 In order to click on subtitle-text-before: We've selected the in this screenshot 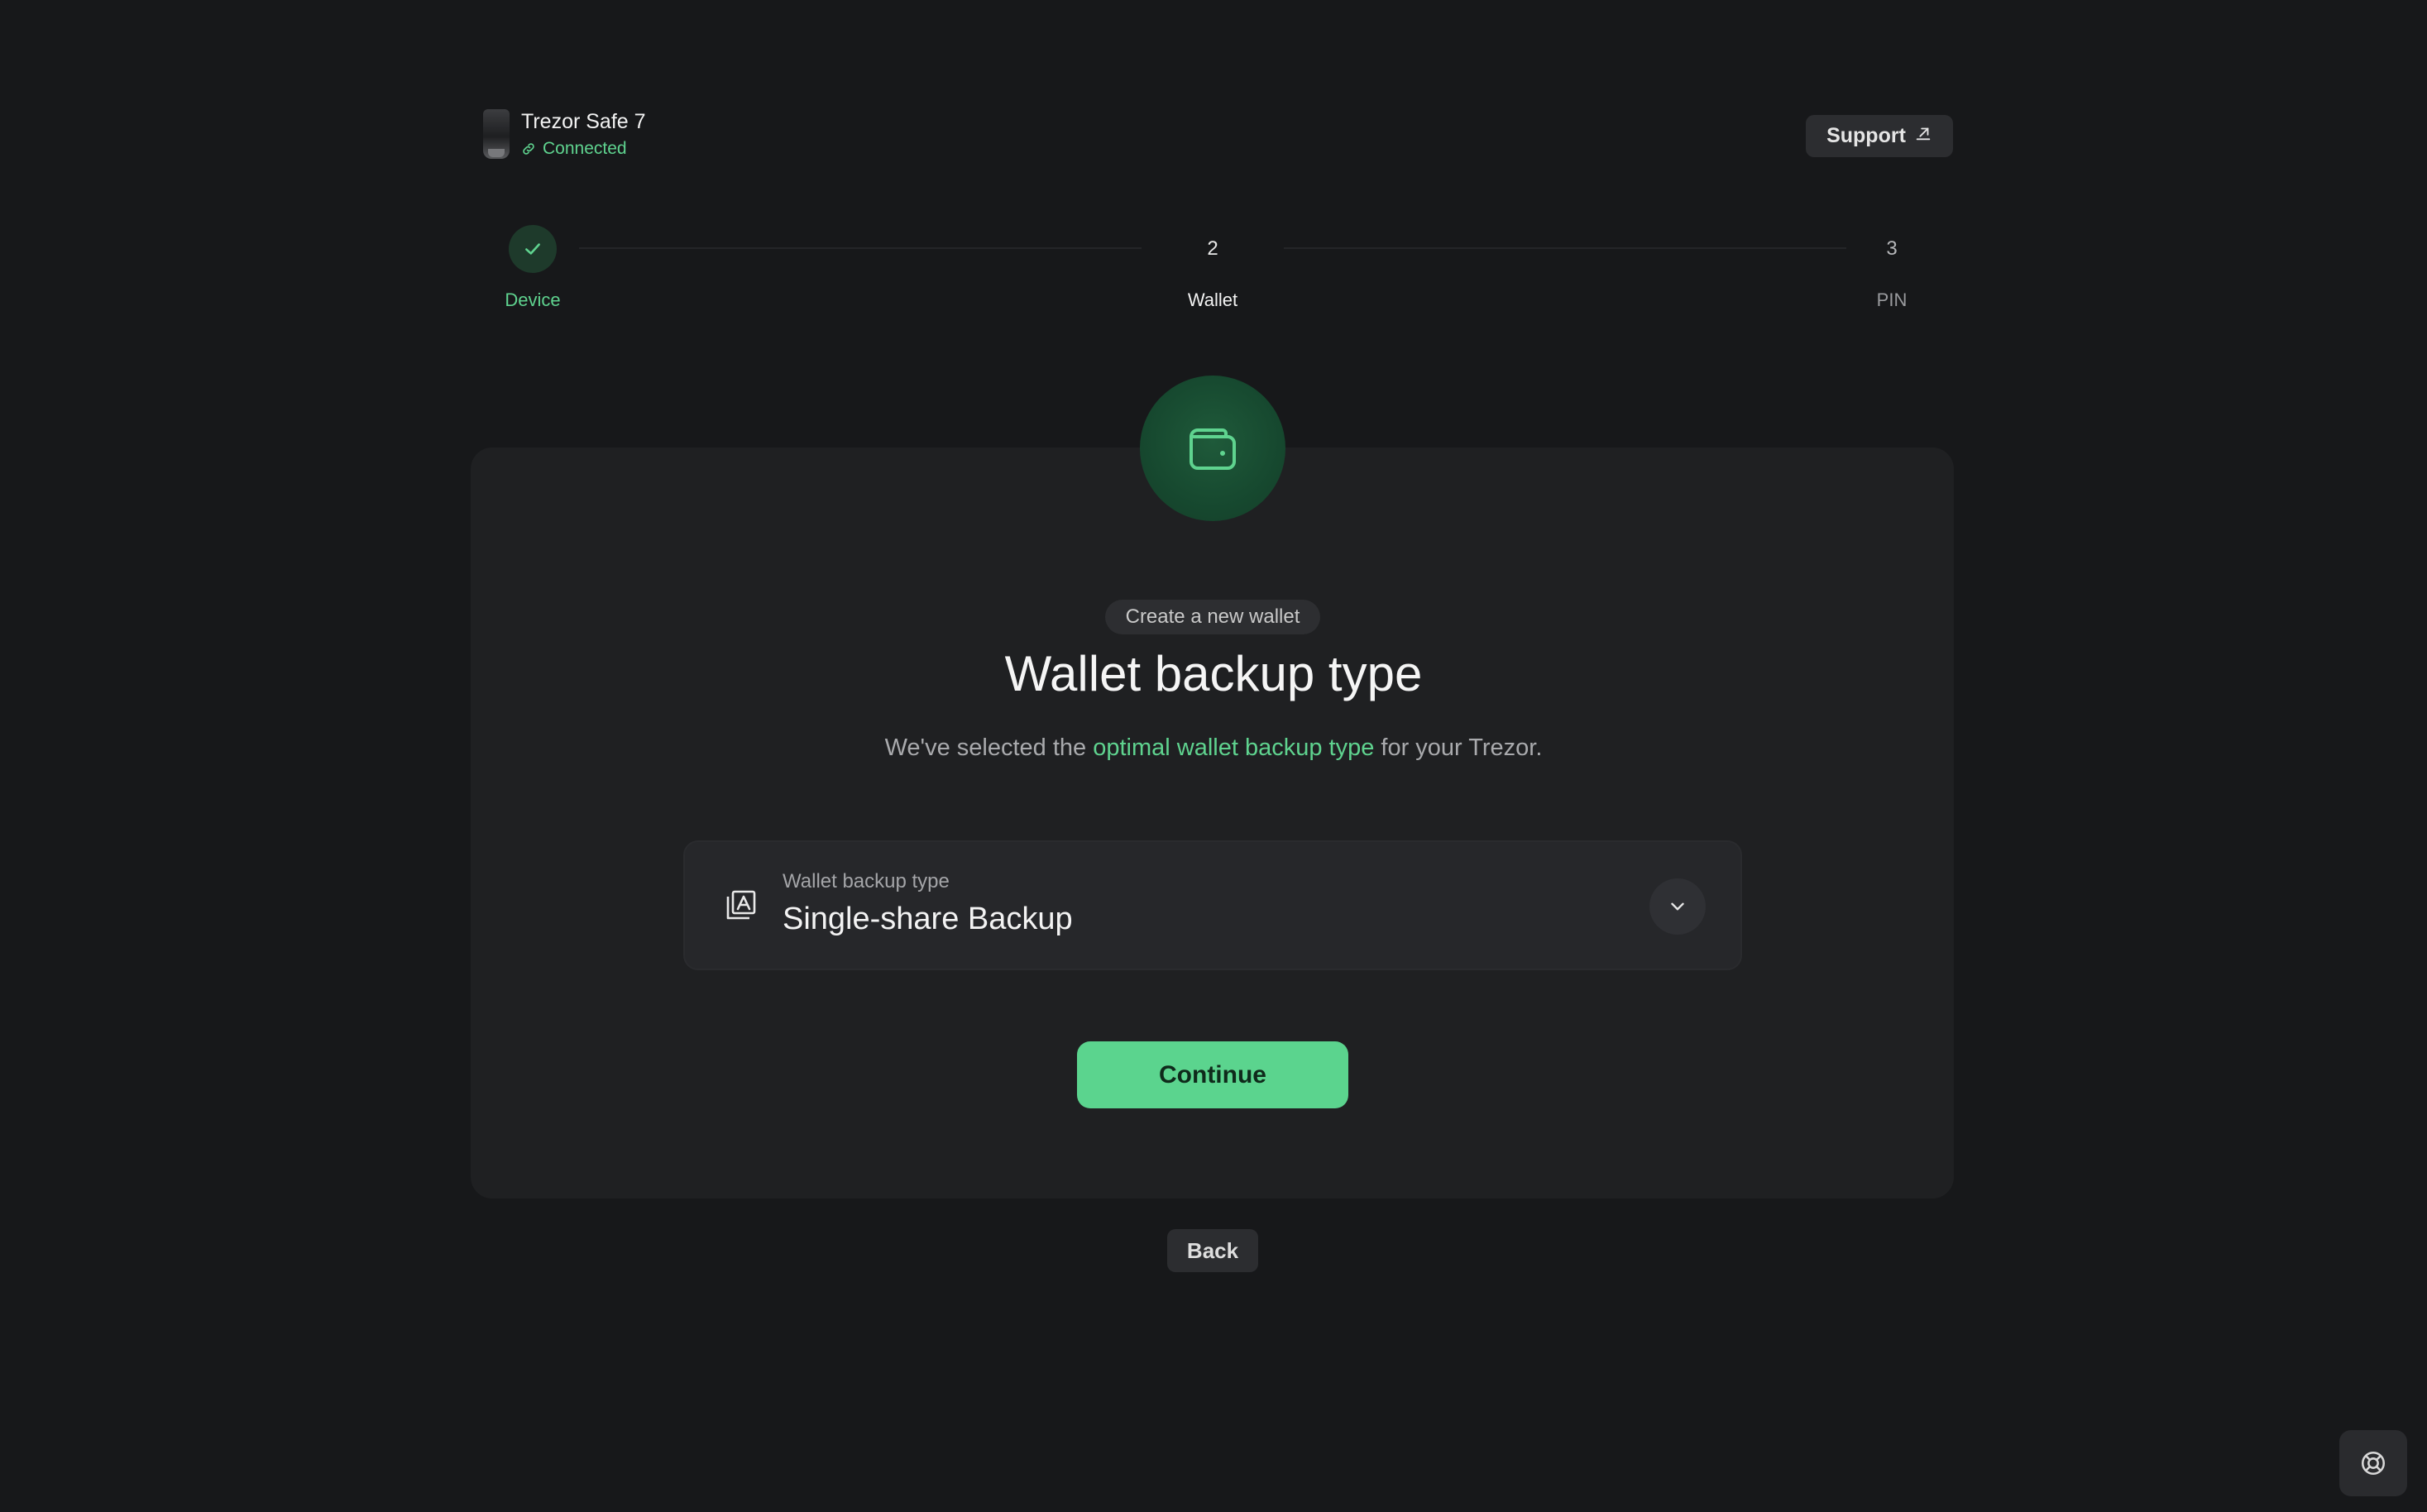, I will do `click(989, 747)`.